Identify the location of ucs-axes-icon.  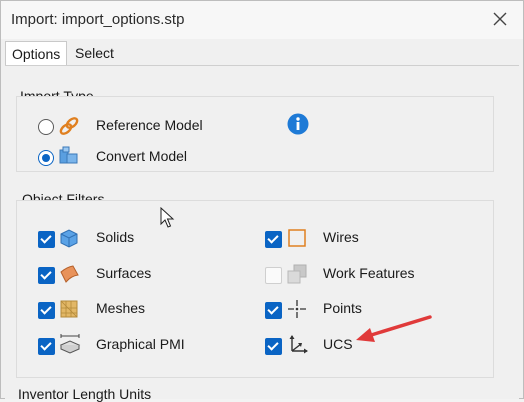
(298, 344).